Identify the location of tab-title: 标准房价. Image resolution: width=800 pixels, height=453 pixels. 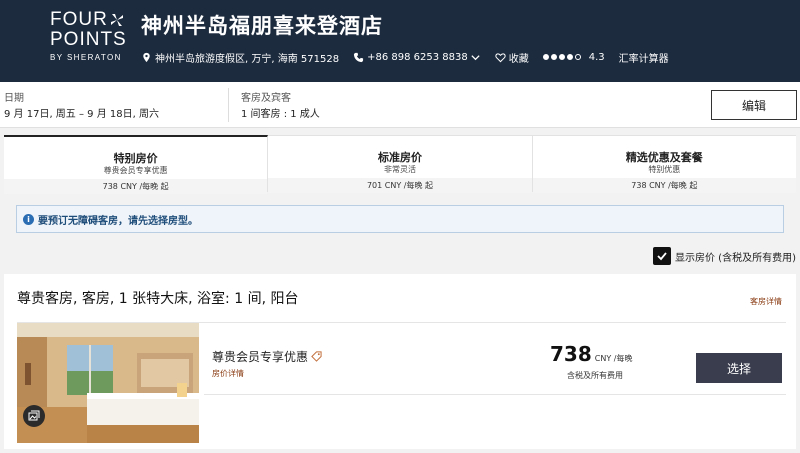
(399, 157).